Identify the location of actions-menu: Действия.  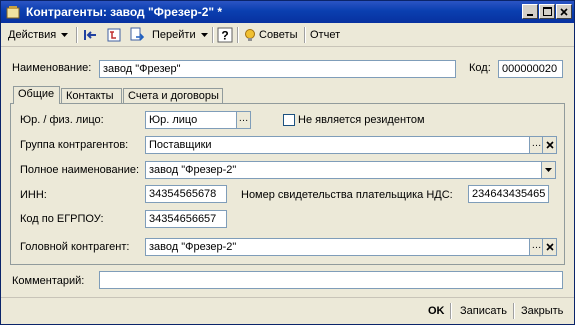
(38, 35).